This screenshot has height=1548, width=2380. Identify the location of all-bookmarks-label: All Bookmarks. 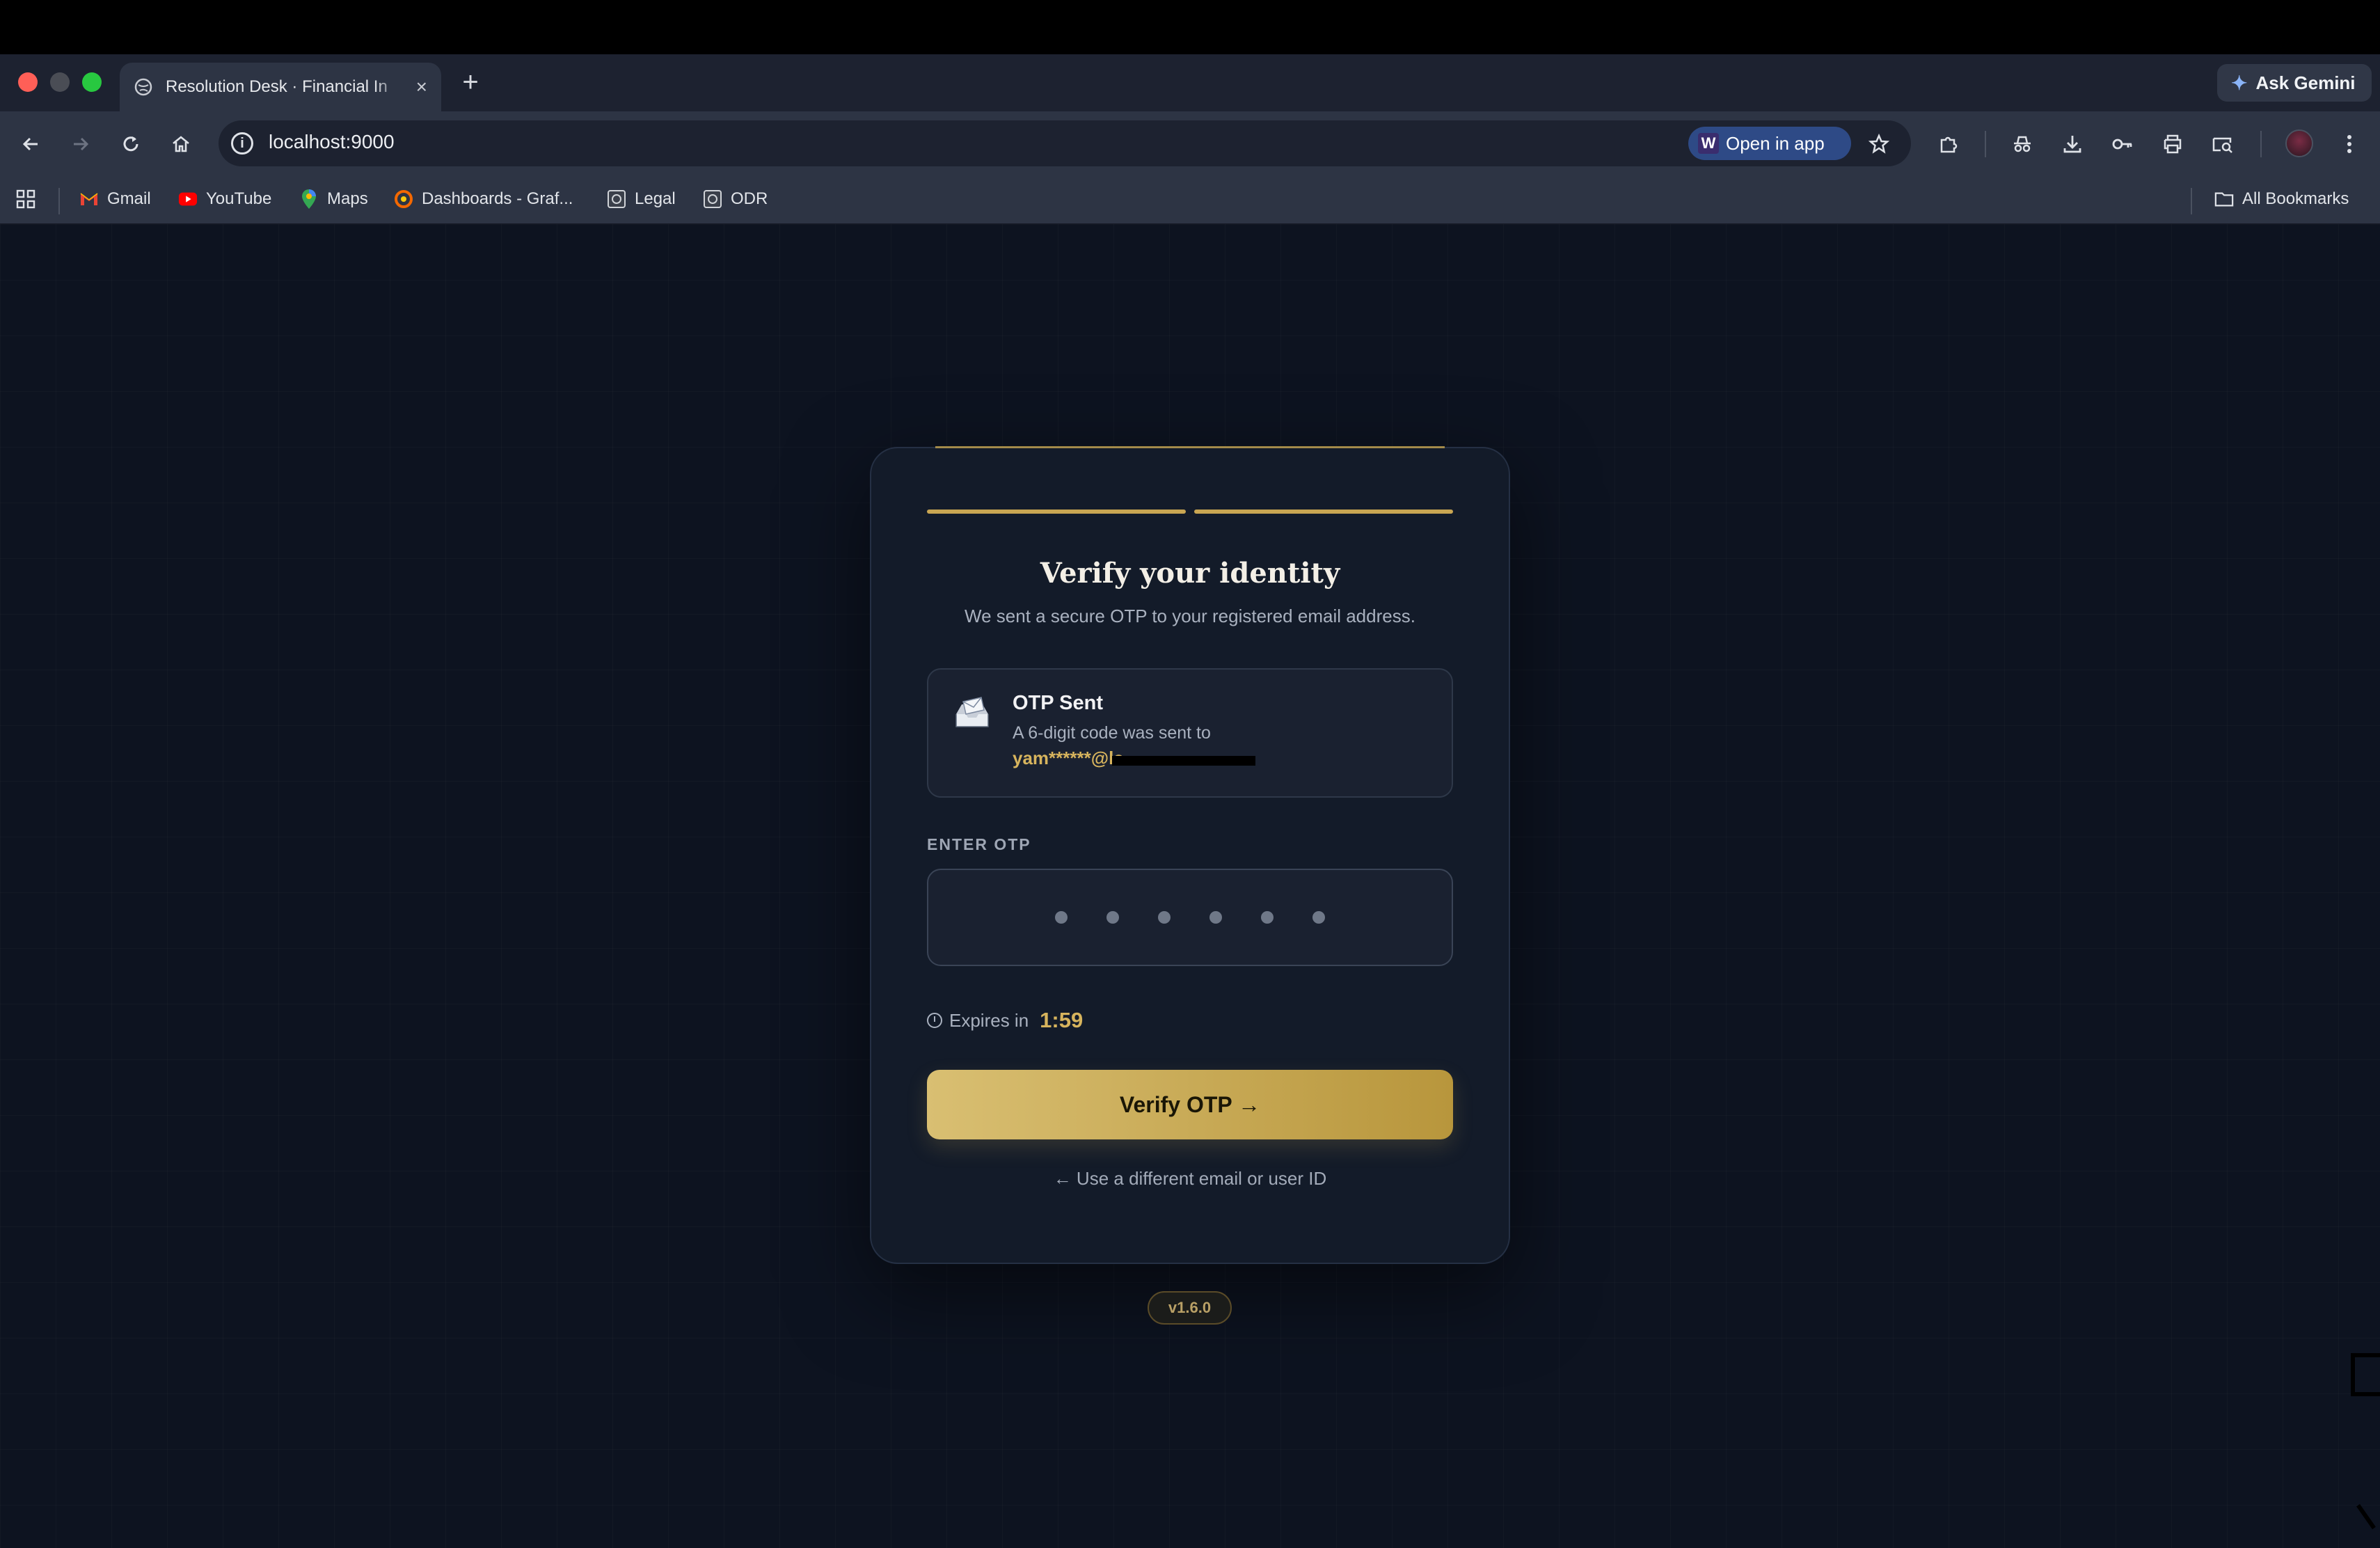
(2295, 198).